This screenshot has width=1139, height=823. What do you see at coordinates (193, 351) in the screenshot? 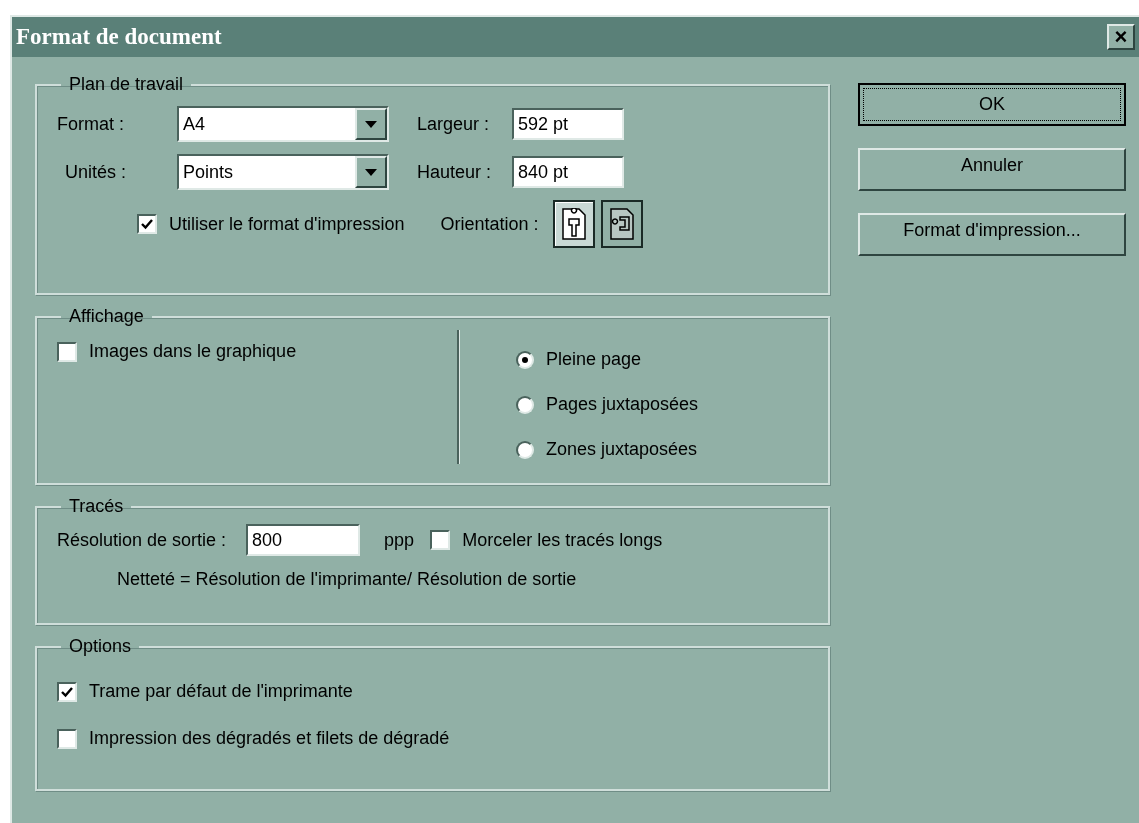
I see `checkbox-label: Images dans le graphique` at bounding box center [193, 351].